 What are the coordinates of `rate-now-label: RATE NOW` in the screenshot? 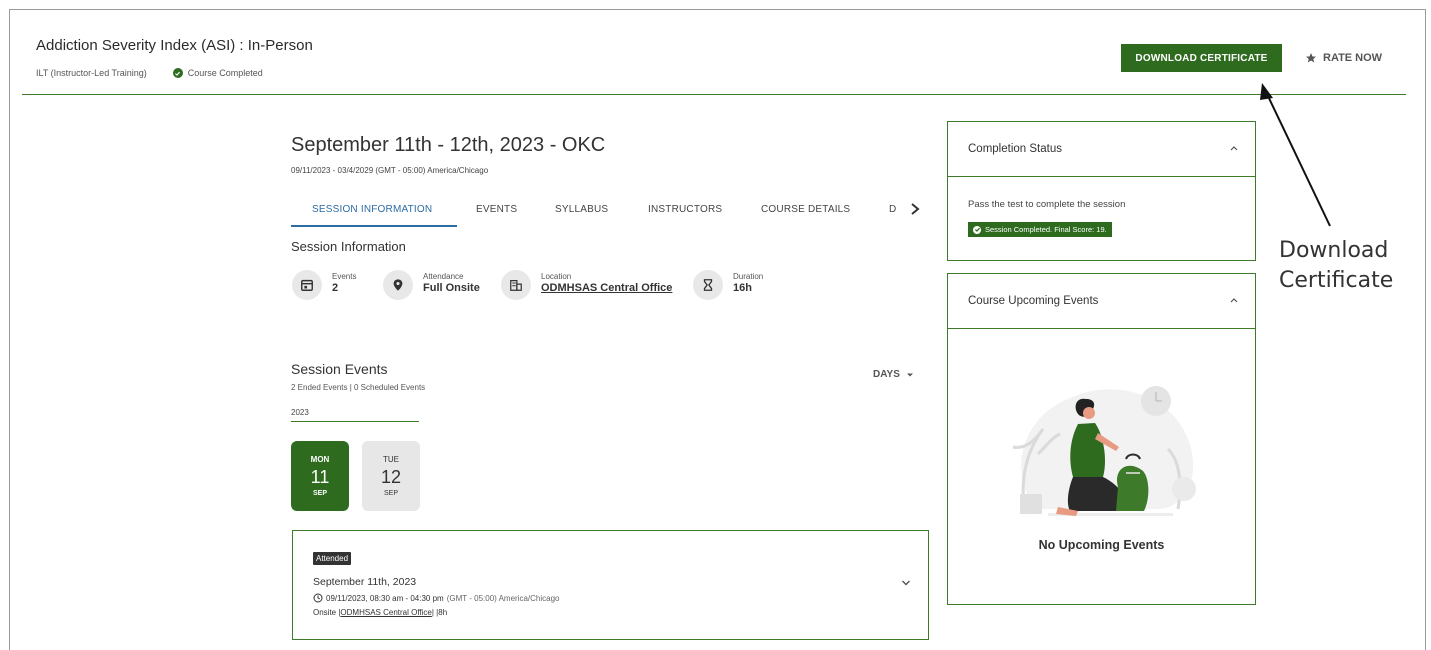 It's located at (1353, 58).